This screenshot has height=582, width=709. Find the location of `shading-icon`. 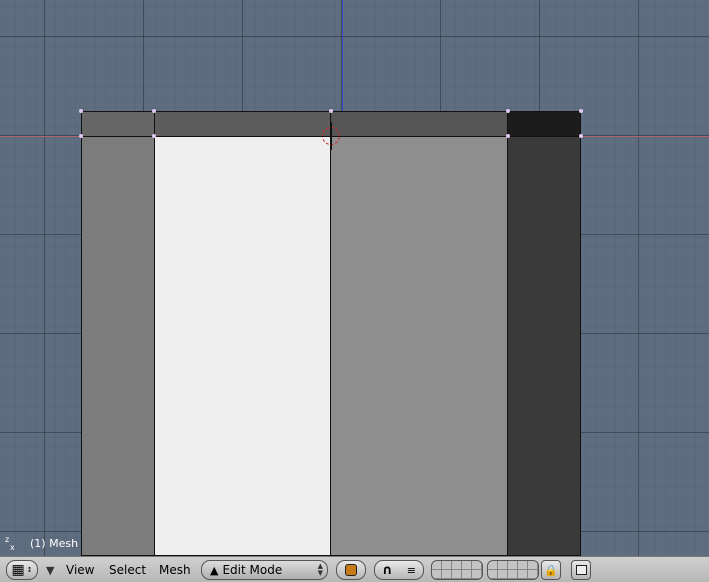

shading-icon is located at coordinates (351, 570).